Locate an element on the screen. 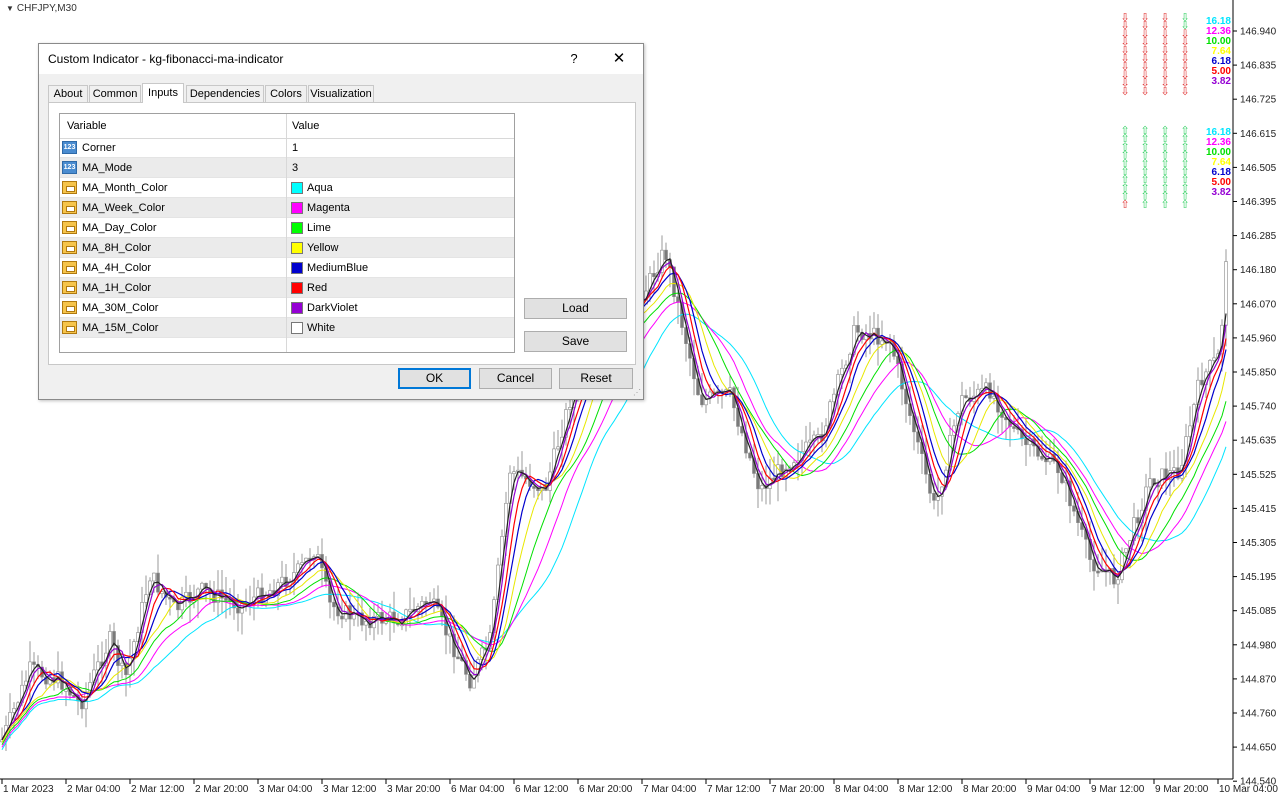 Image resolution: width=1280 pixels, height=800 pixels. tab-common: Common is located at coordinates (115, 93).